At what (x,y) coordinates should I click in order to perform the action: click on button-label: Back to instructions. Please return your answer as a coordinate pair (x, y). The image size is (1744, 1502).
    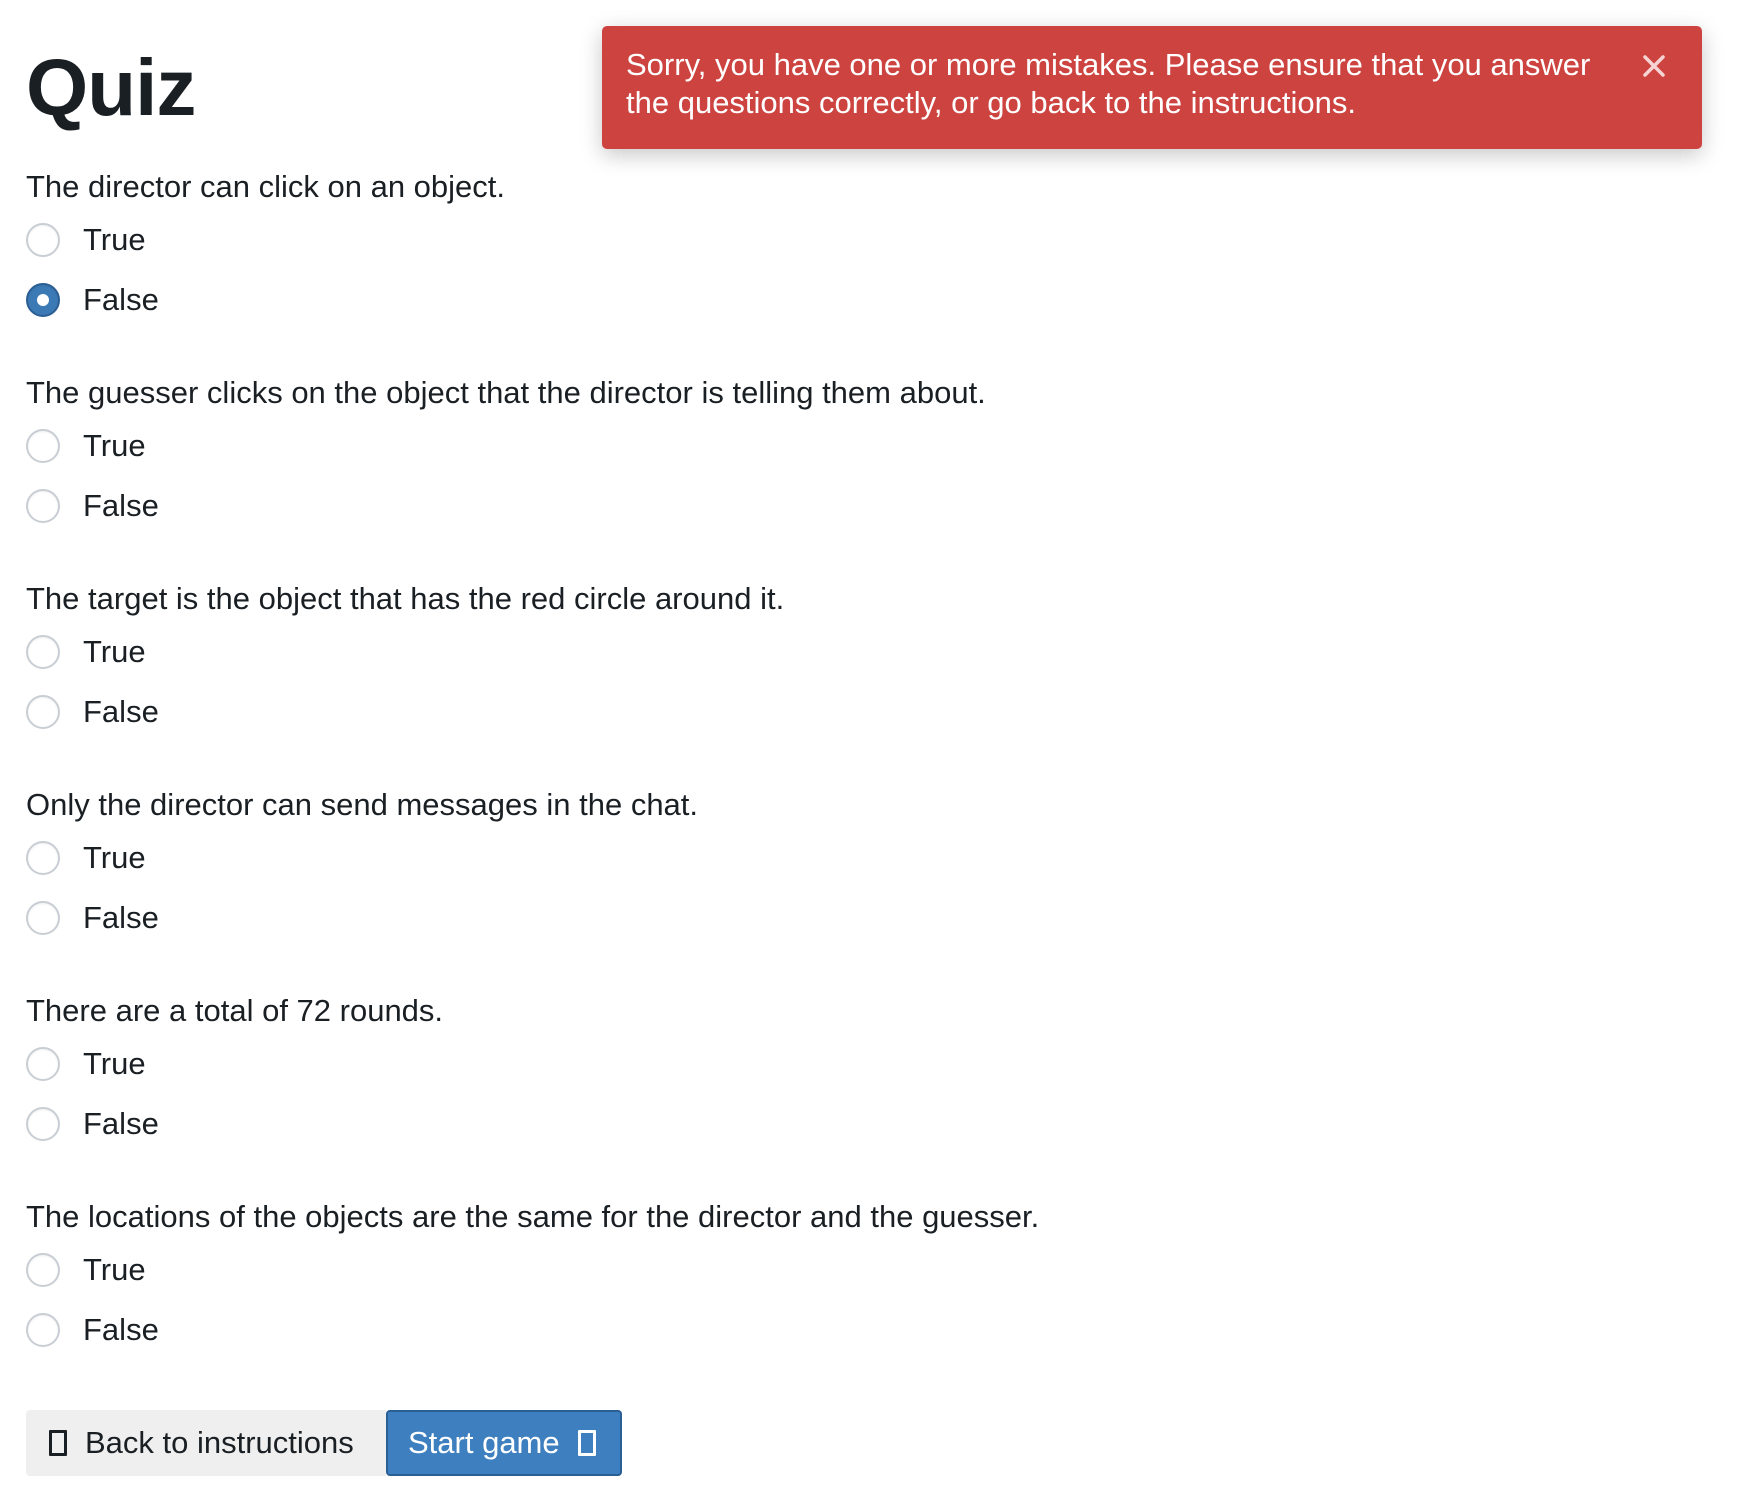
    Looking at the image, I should click on (219, 1442).